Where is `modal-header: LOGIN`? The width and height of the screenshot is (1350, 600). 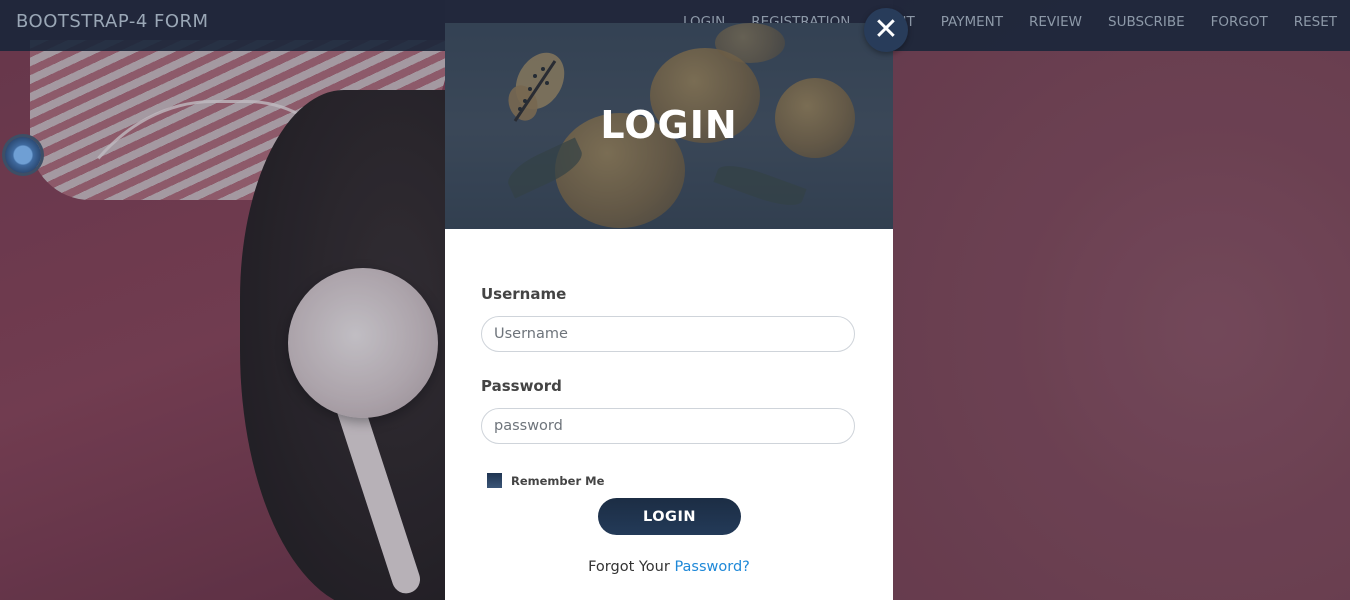 modal-header: LOGIN is located at coordinates (669, 126).